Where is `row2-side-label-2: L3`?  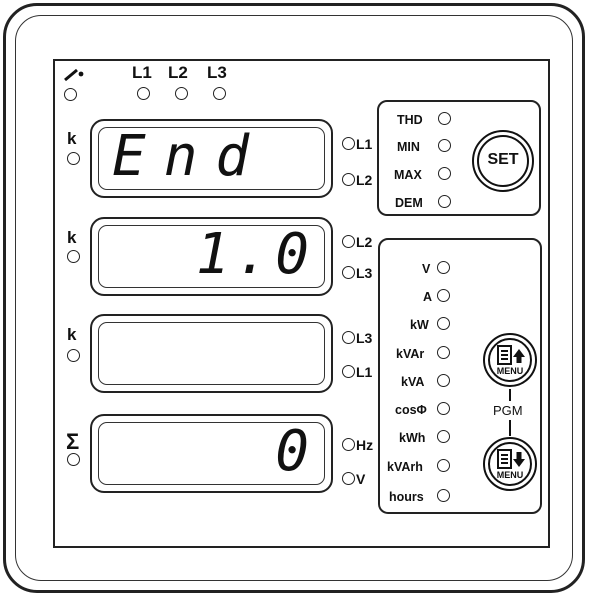 row2-side-label-2: L3 is located at coordinates (364, 273).